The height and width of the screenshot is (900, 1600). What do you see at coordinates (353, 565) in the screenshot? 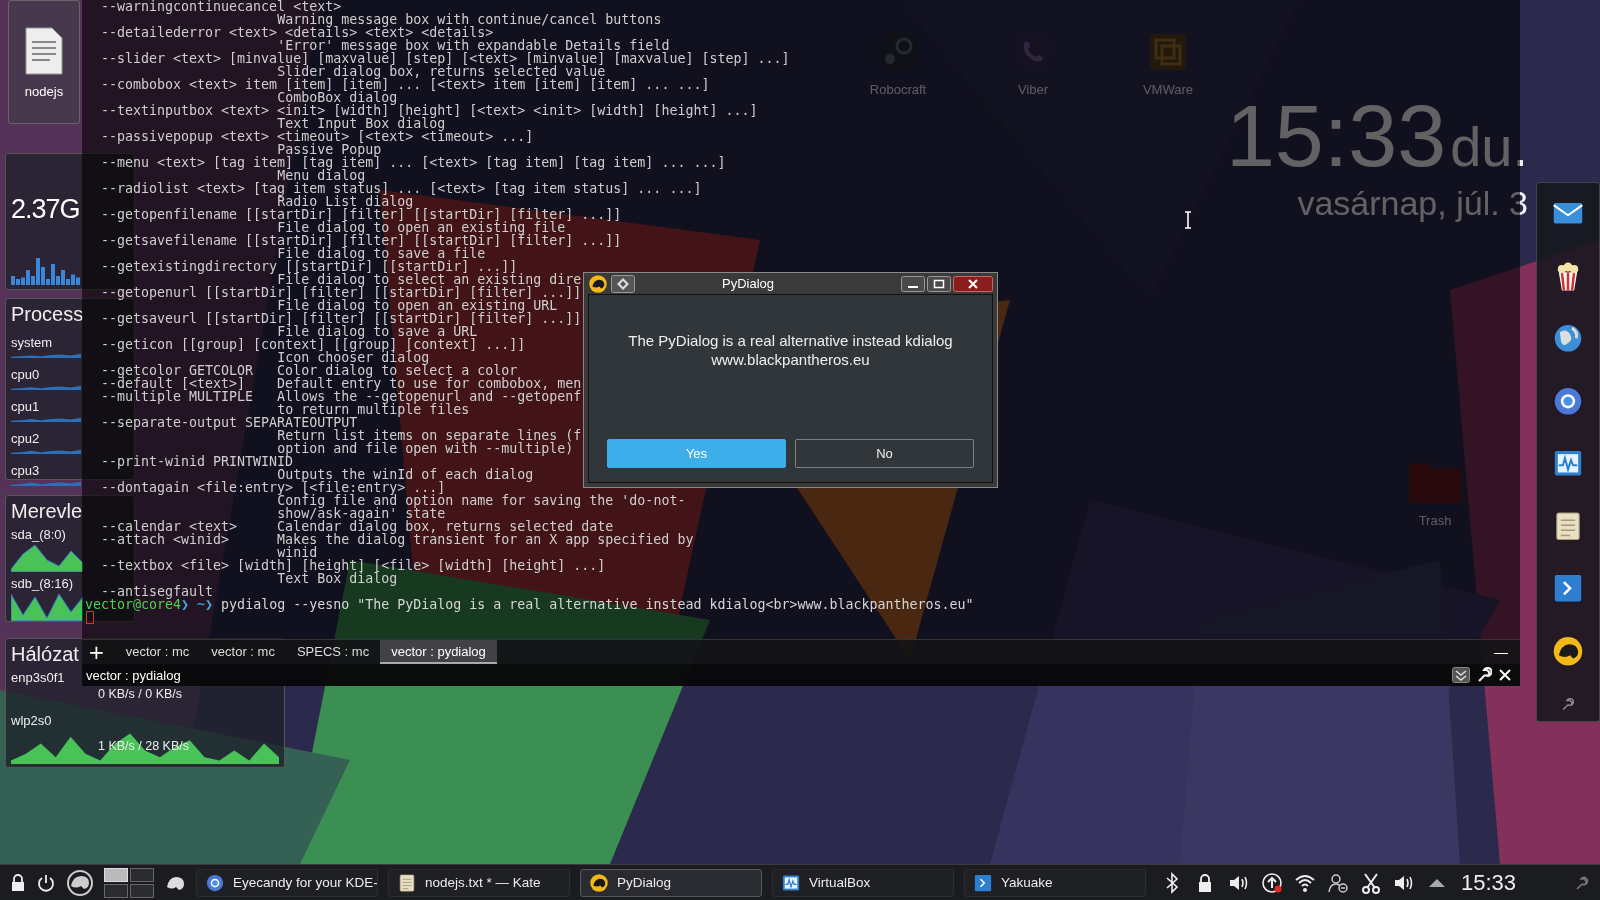
I see `option-line: --textbox <file> [width] [height] [<file> [width] [height] ...]` at bounding box center [353, 565].